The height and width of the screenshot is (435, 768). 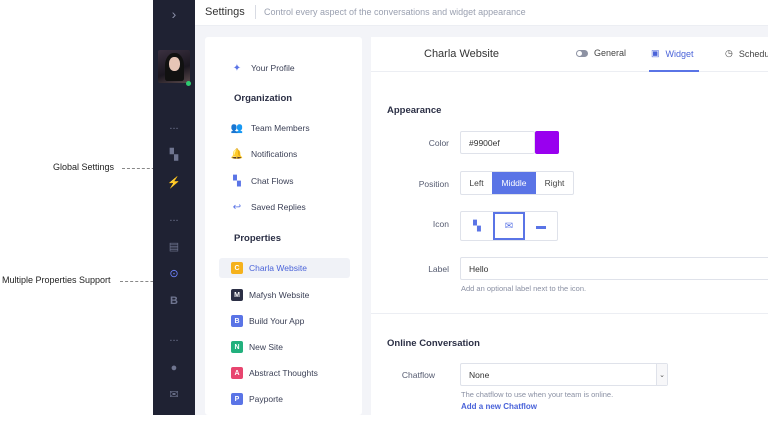 I want to click on nav-item-team-members: 👥 Team Members, so click(x=270, y=128).